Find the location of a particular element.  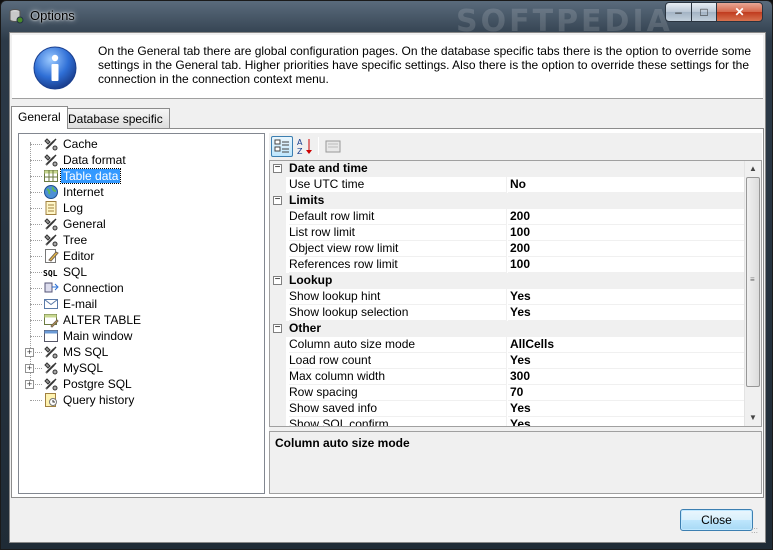

property-row: References row limit 100 is located at coordinates (507, 265).